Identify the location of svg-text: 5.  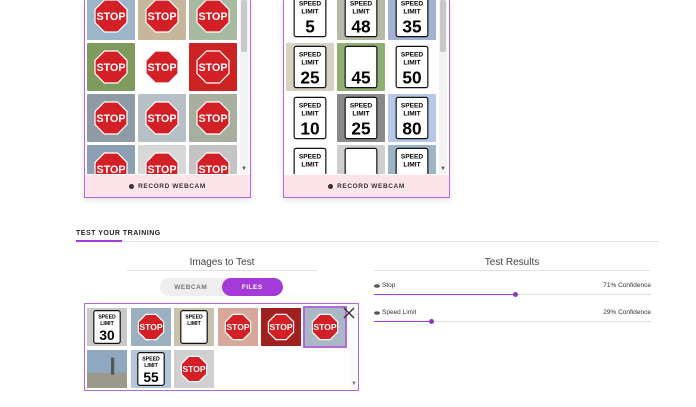
(310, 27).